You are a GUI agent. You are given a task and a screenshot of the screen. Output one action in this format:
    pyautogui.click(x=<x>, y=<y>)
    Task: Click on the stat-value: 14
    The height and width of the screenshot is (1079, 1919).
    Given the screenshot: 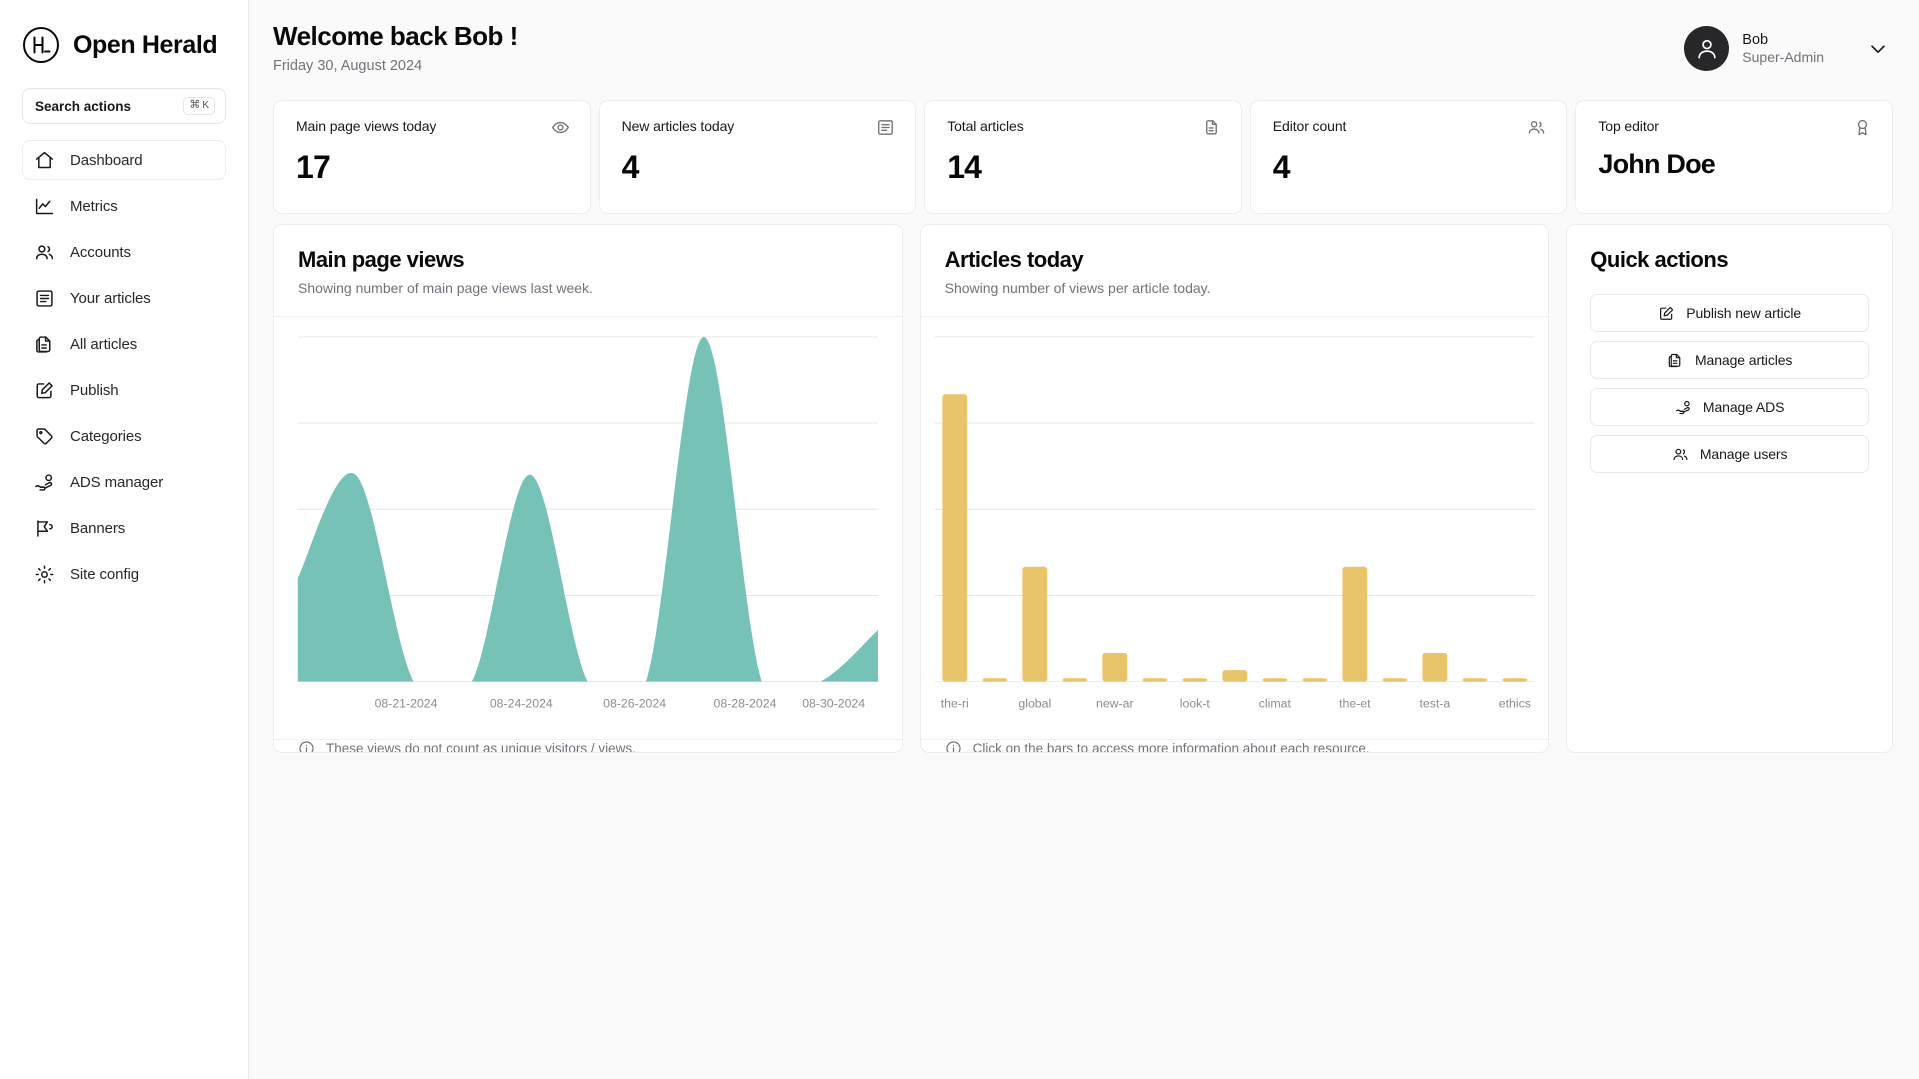 What is the action you would take?
    pyautogui.click(x=964, y=167)
    